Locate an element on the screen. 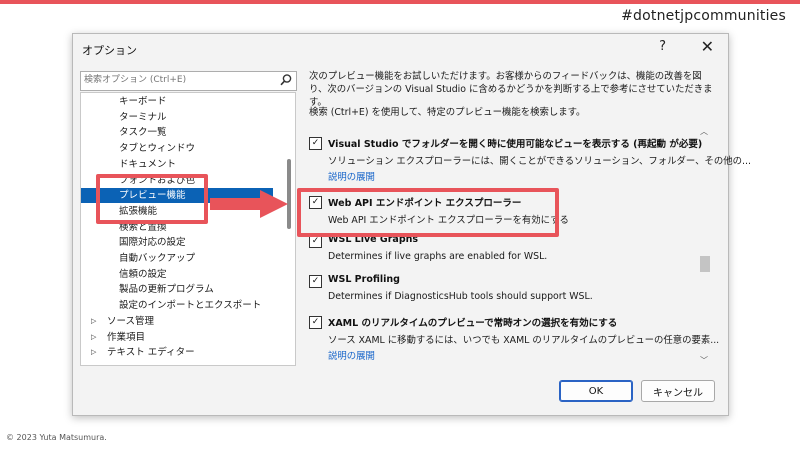 The height and width of the screenshot is (450, 800). tree-item: キーボード is located at coordinates (177, 101).